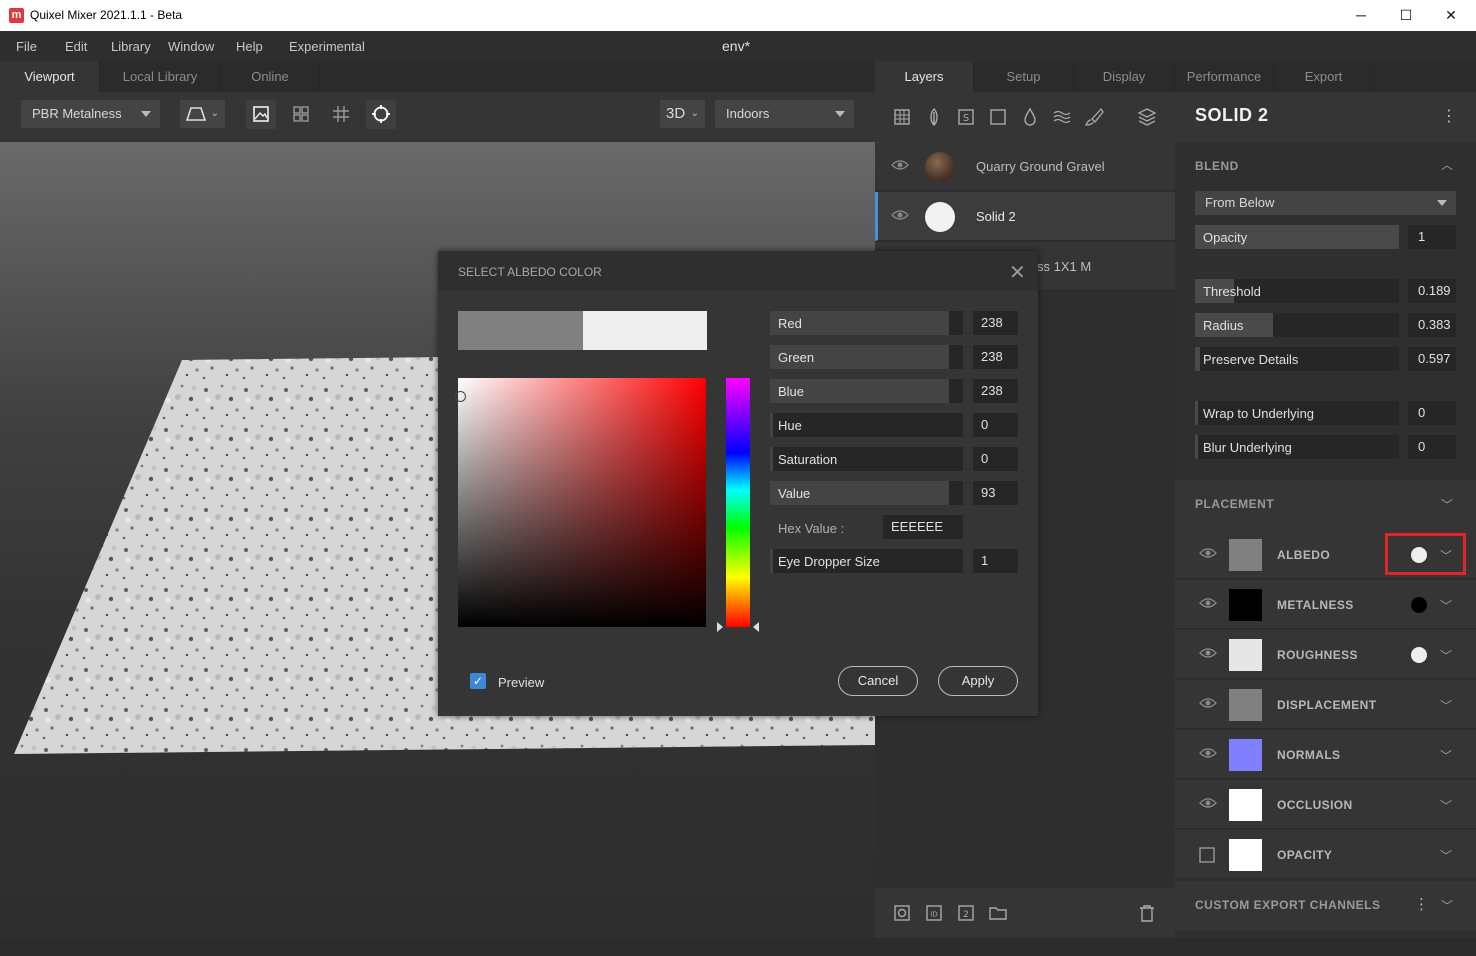 The height and width of the screenshot is (956, 1476). Describe the element at coordinates (998, 913) in the screenshot. I see `folder-icon` at that location.